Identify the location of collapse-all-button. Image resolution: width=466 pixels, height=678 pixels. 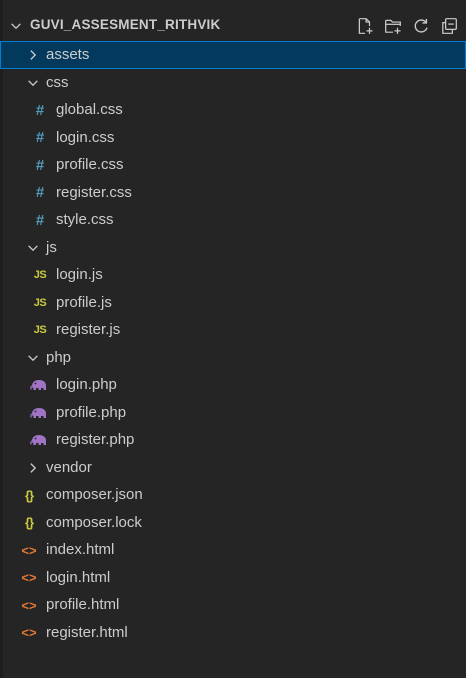
(449, 26).